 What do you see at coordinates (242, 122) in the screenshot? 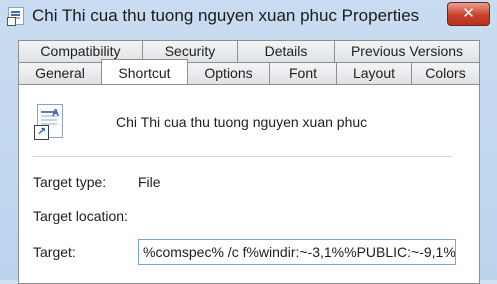
I see `shortcut-file-name: Chi Thi cua thu tuong nguyen xuan phuc` at bounding box center [242, 122].